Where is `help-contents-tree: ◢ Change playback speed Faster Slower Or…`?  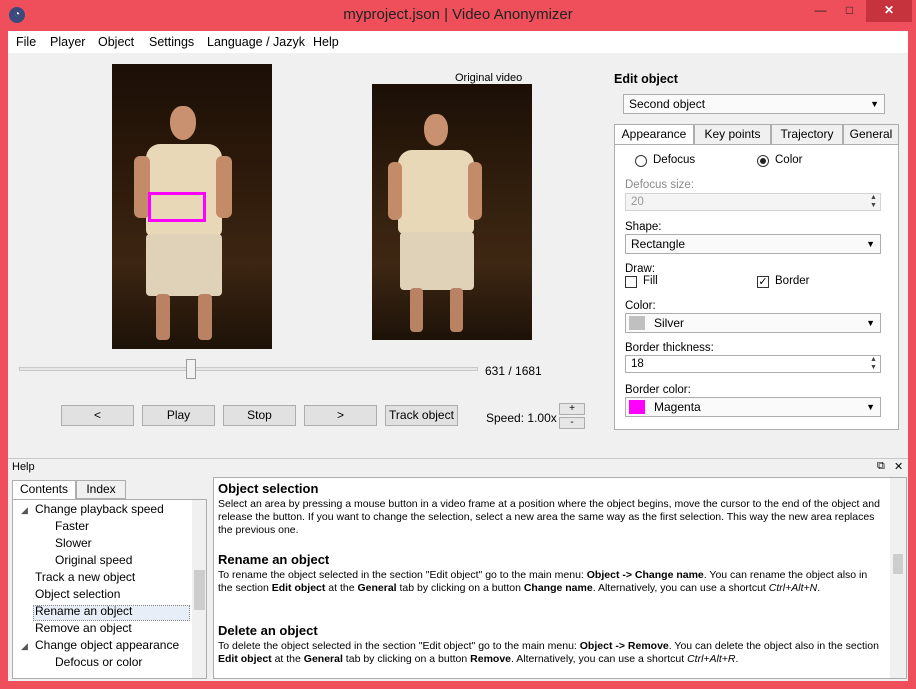 help-contents-tree: ◢ Change playback speed Faster Slower Or… is located at coordinates (109, 589).